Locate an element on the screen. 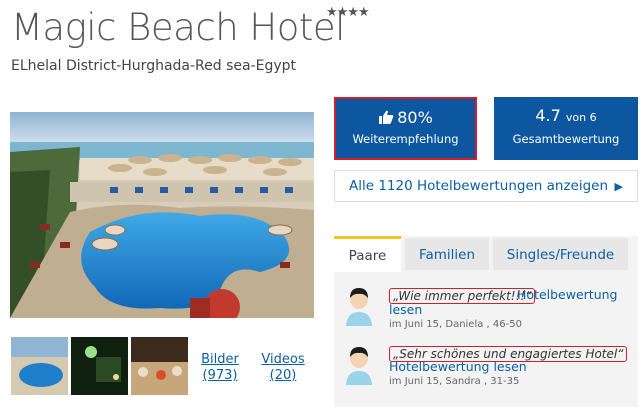 The width and height of the screenshot is (640, 407). arrow-right-icon: ▶ is located at coordinates (618, 186).